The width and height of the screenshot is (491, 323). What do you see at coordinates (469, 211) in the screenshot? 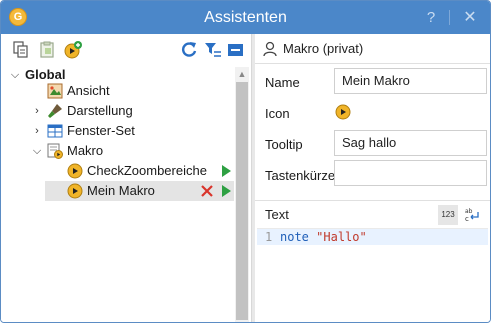
I see `svg-text: ab` at bounding box center [469, 211].